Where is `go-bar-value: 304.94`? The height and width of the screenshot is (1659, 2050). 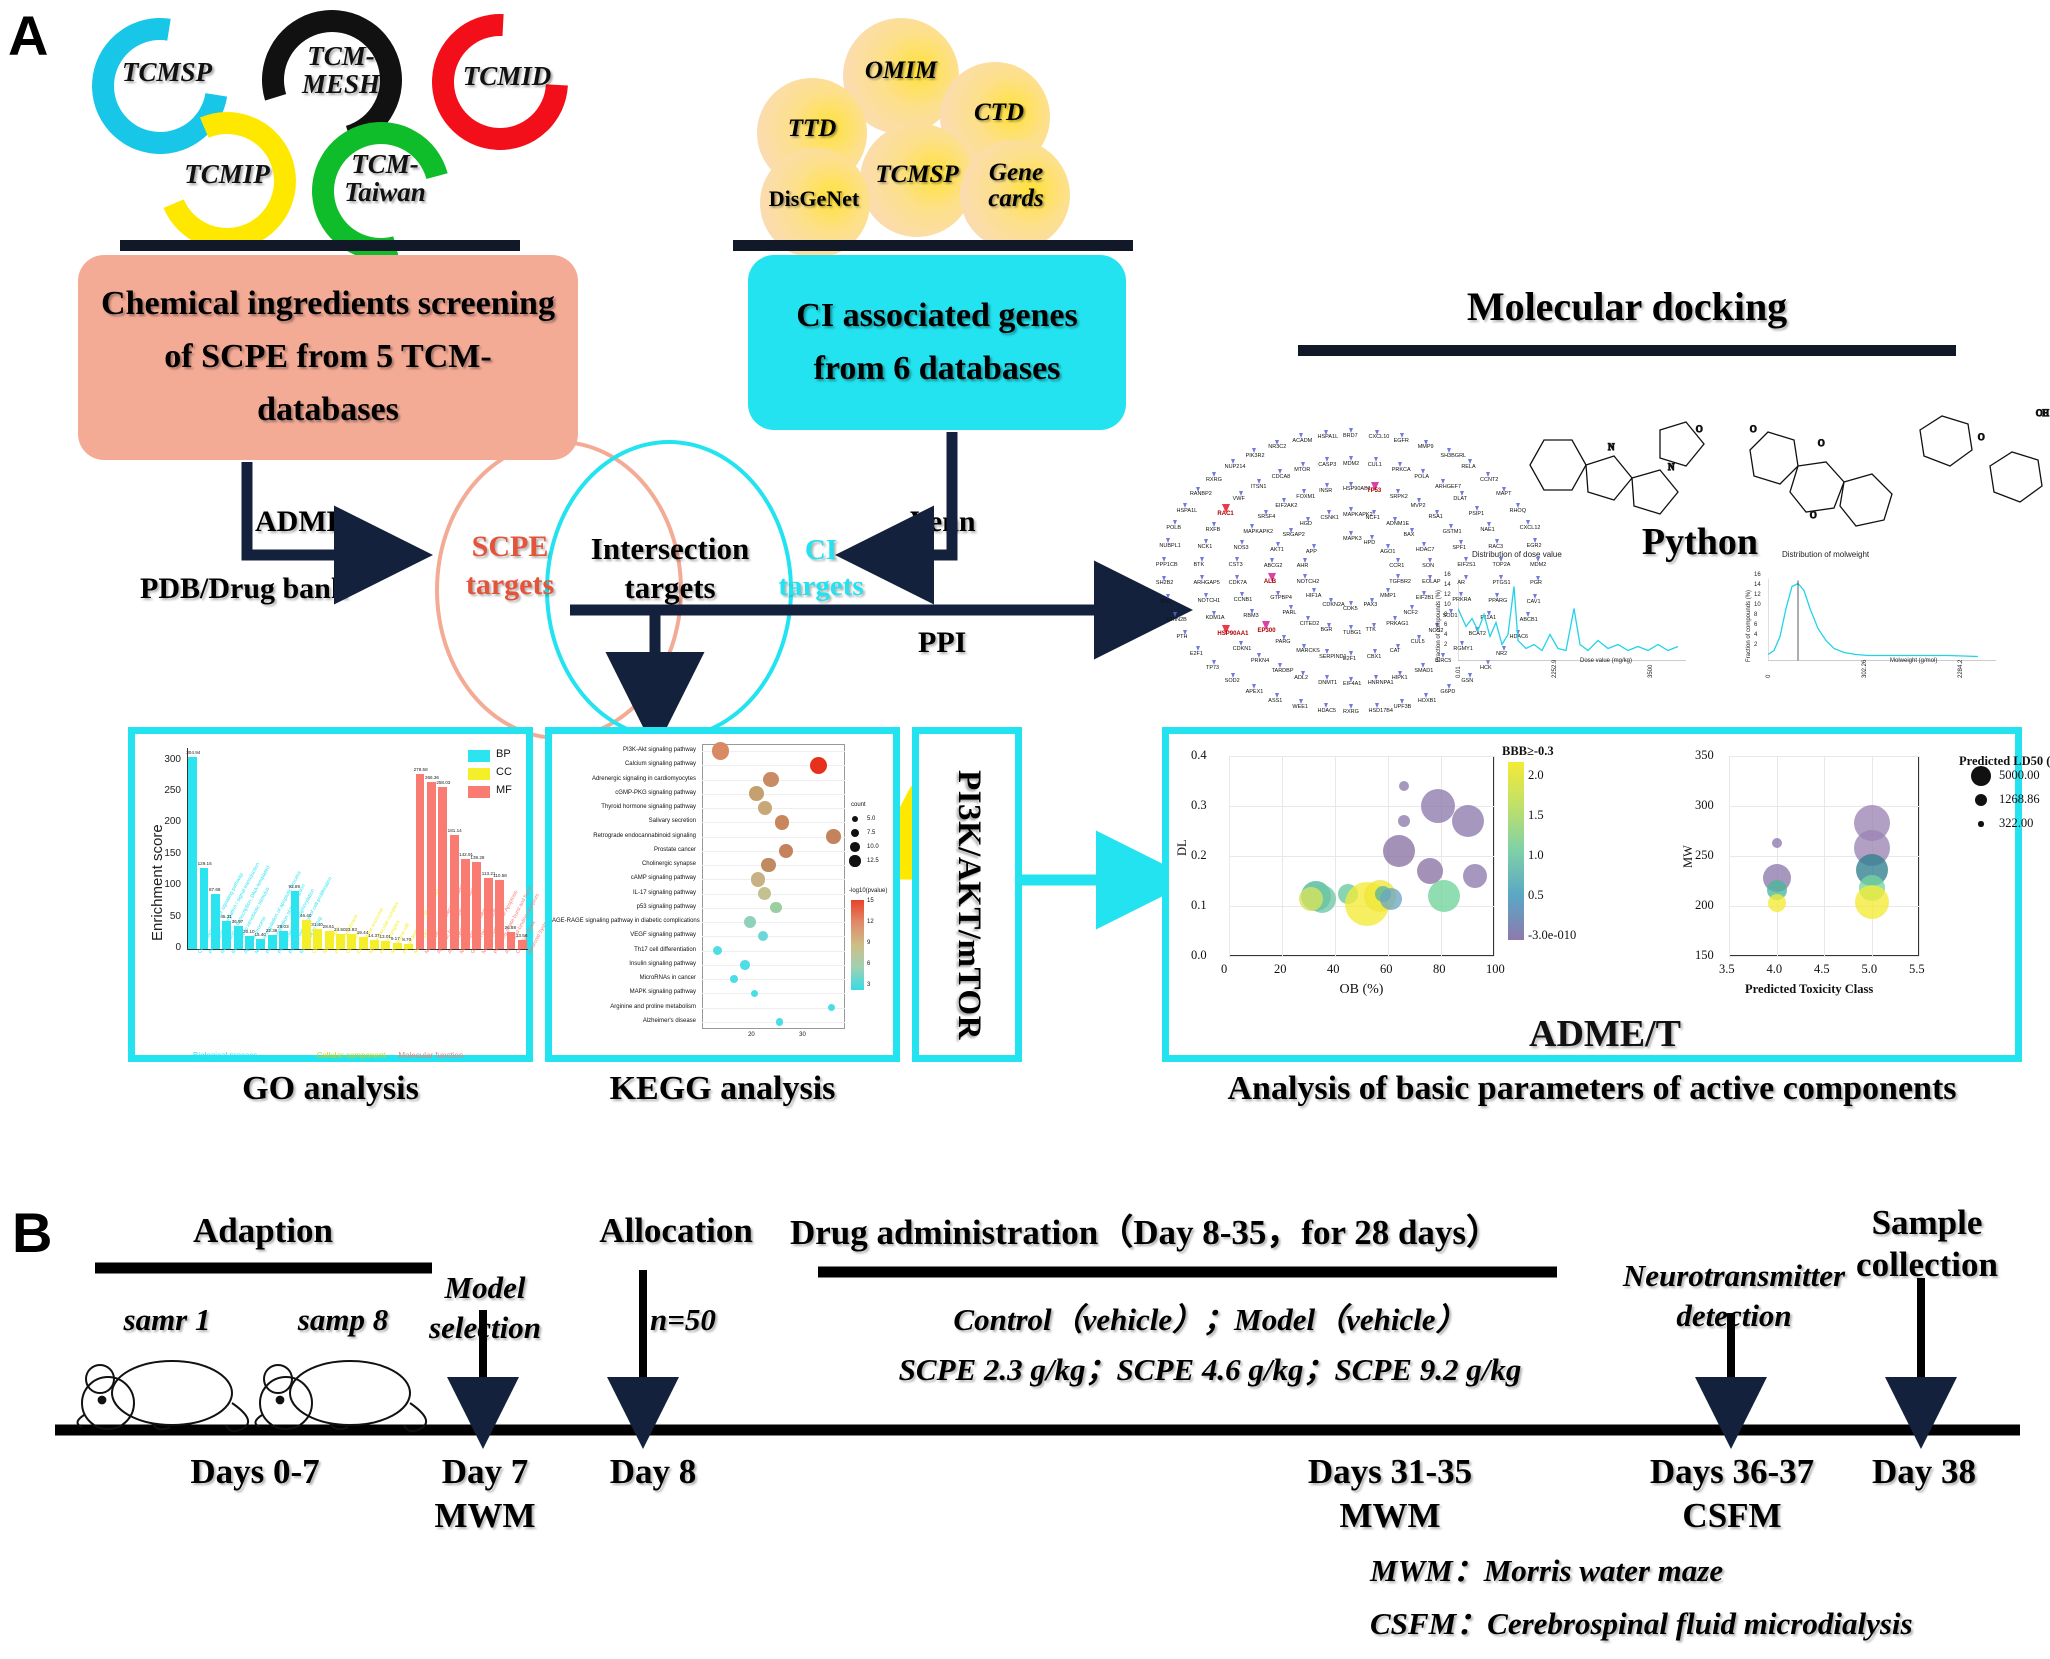
go-bar-value: 304.94 is located at coordinates (193, 753).